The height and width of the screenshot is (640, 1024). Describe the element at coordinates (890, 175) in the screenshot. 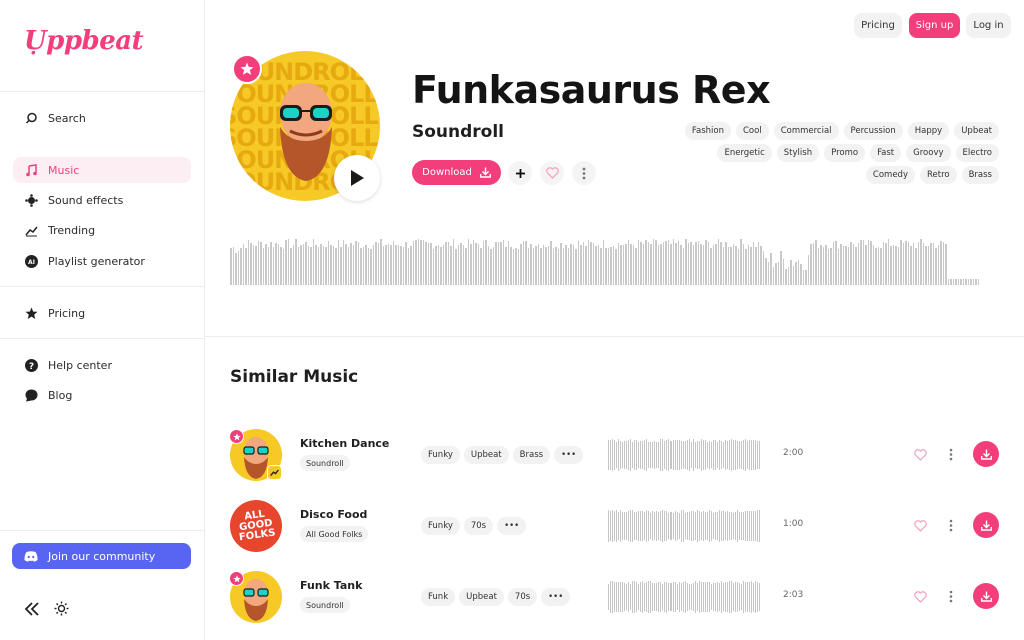

I see `tag-chip: Comedy` at that location.